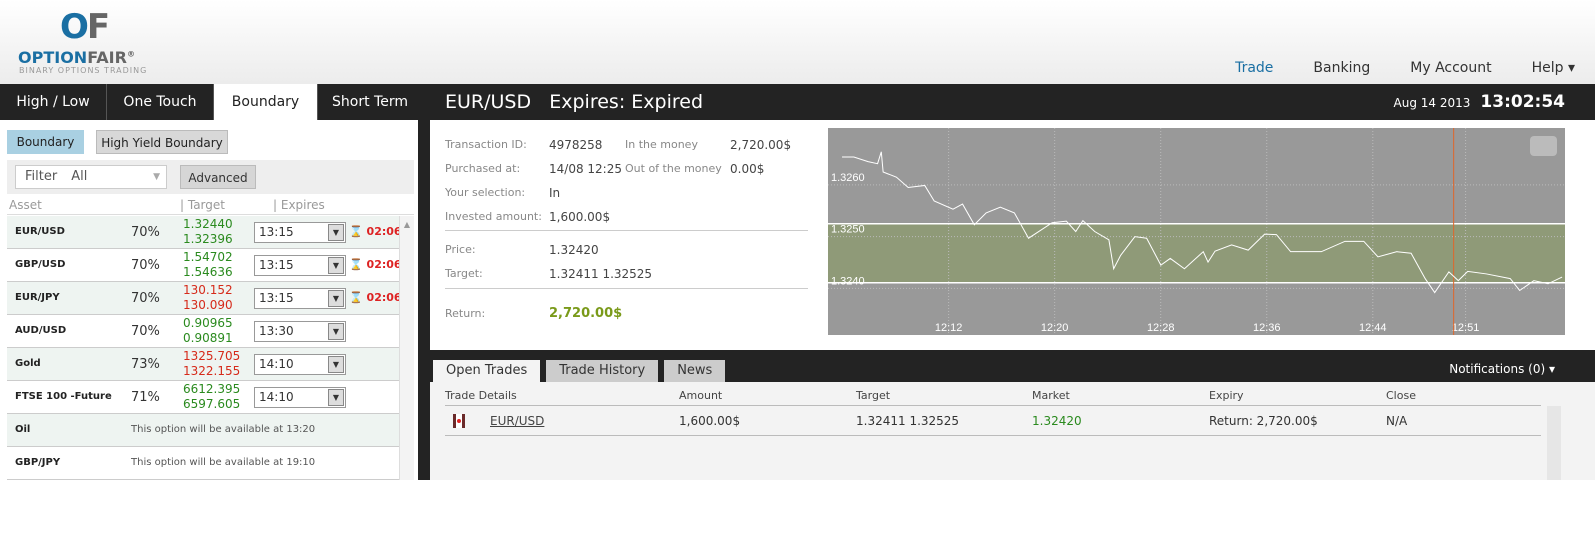 The width and height of the screenshot is (1595, 540). What do you see at coordinates (1161, 328) in the screenshot?
I see `x-tick-label: 12:28` at bounding box center [1161, 328].